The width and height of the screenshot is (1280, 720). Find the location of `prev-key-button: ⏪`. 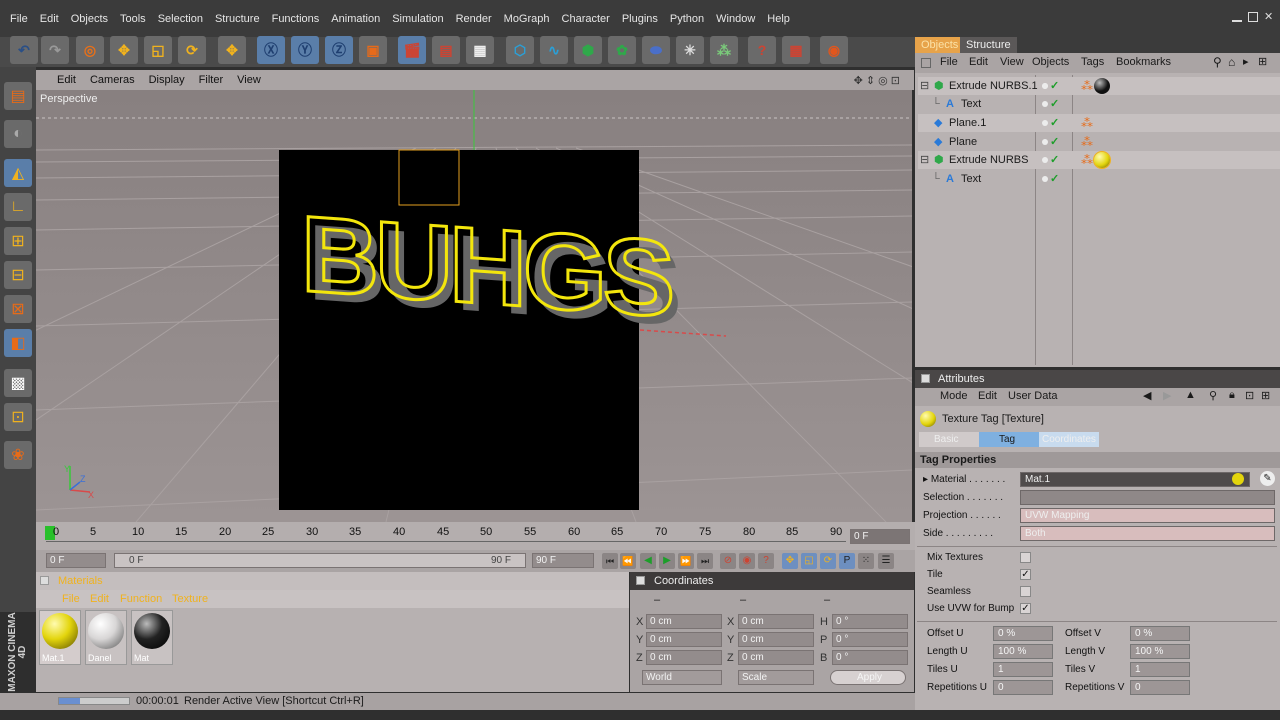

prev-key-button: ⏪ is located at coordinates (628, 561).